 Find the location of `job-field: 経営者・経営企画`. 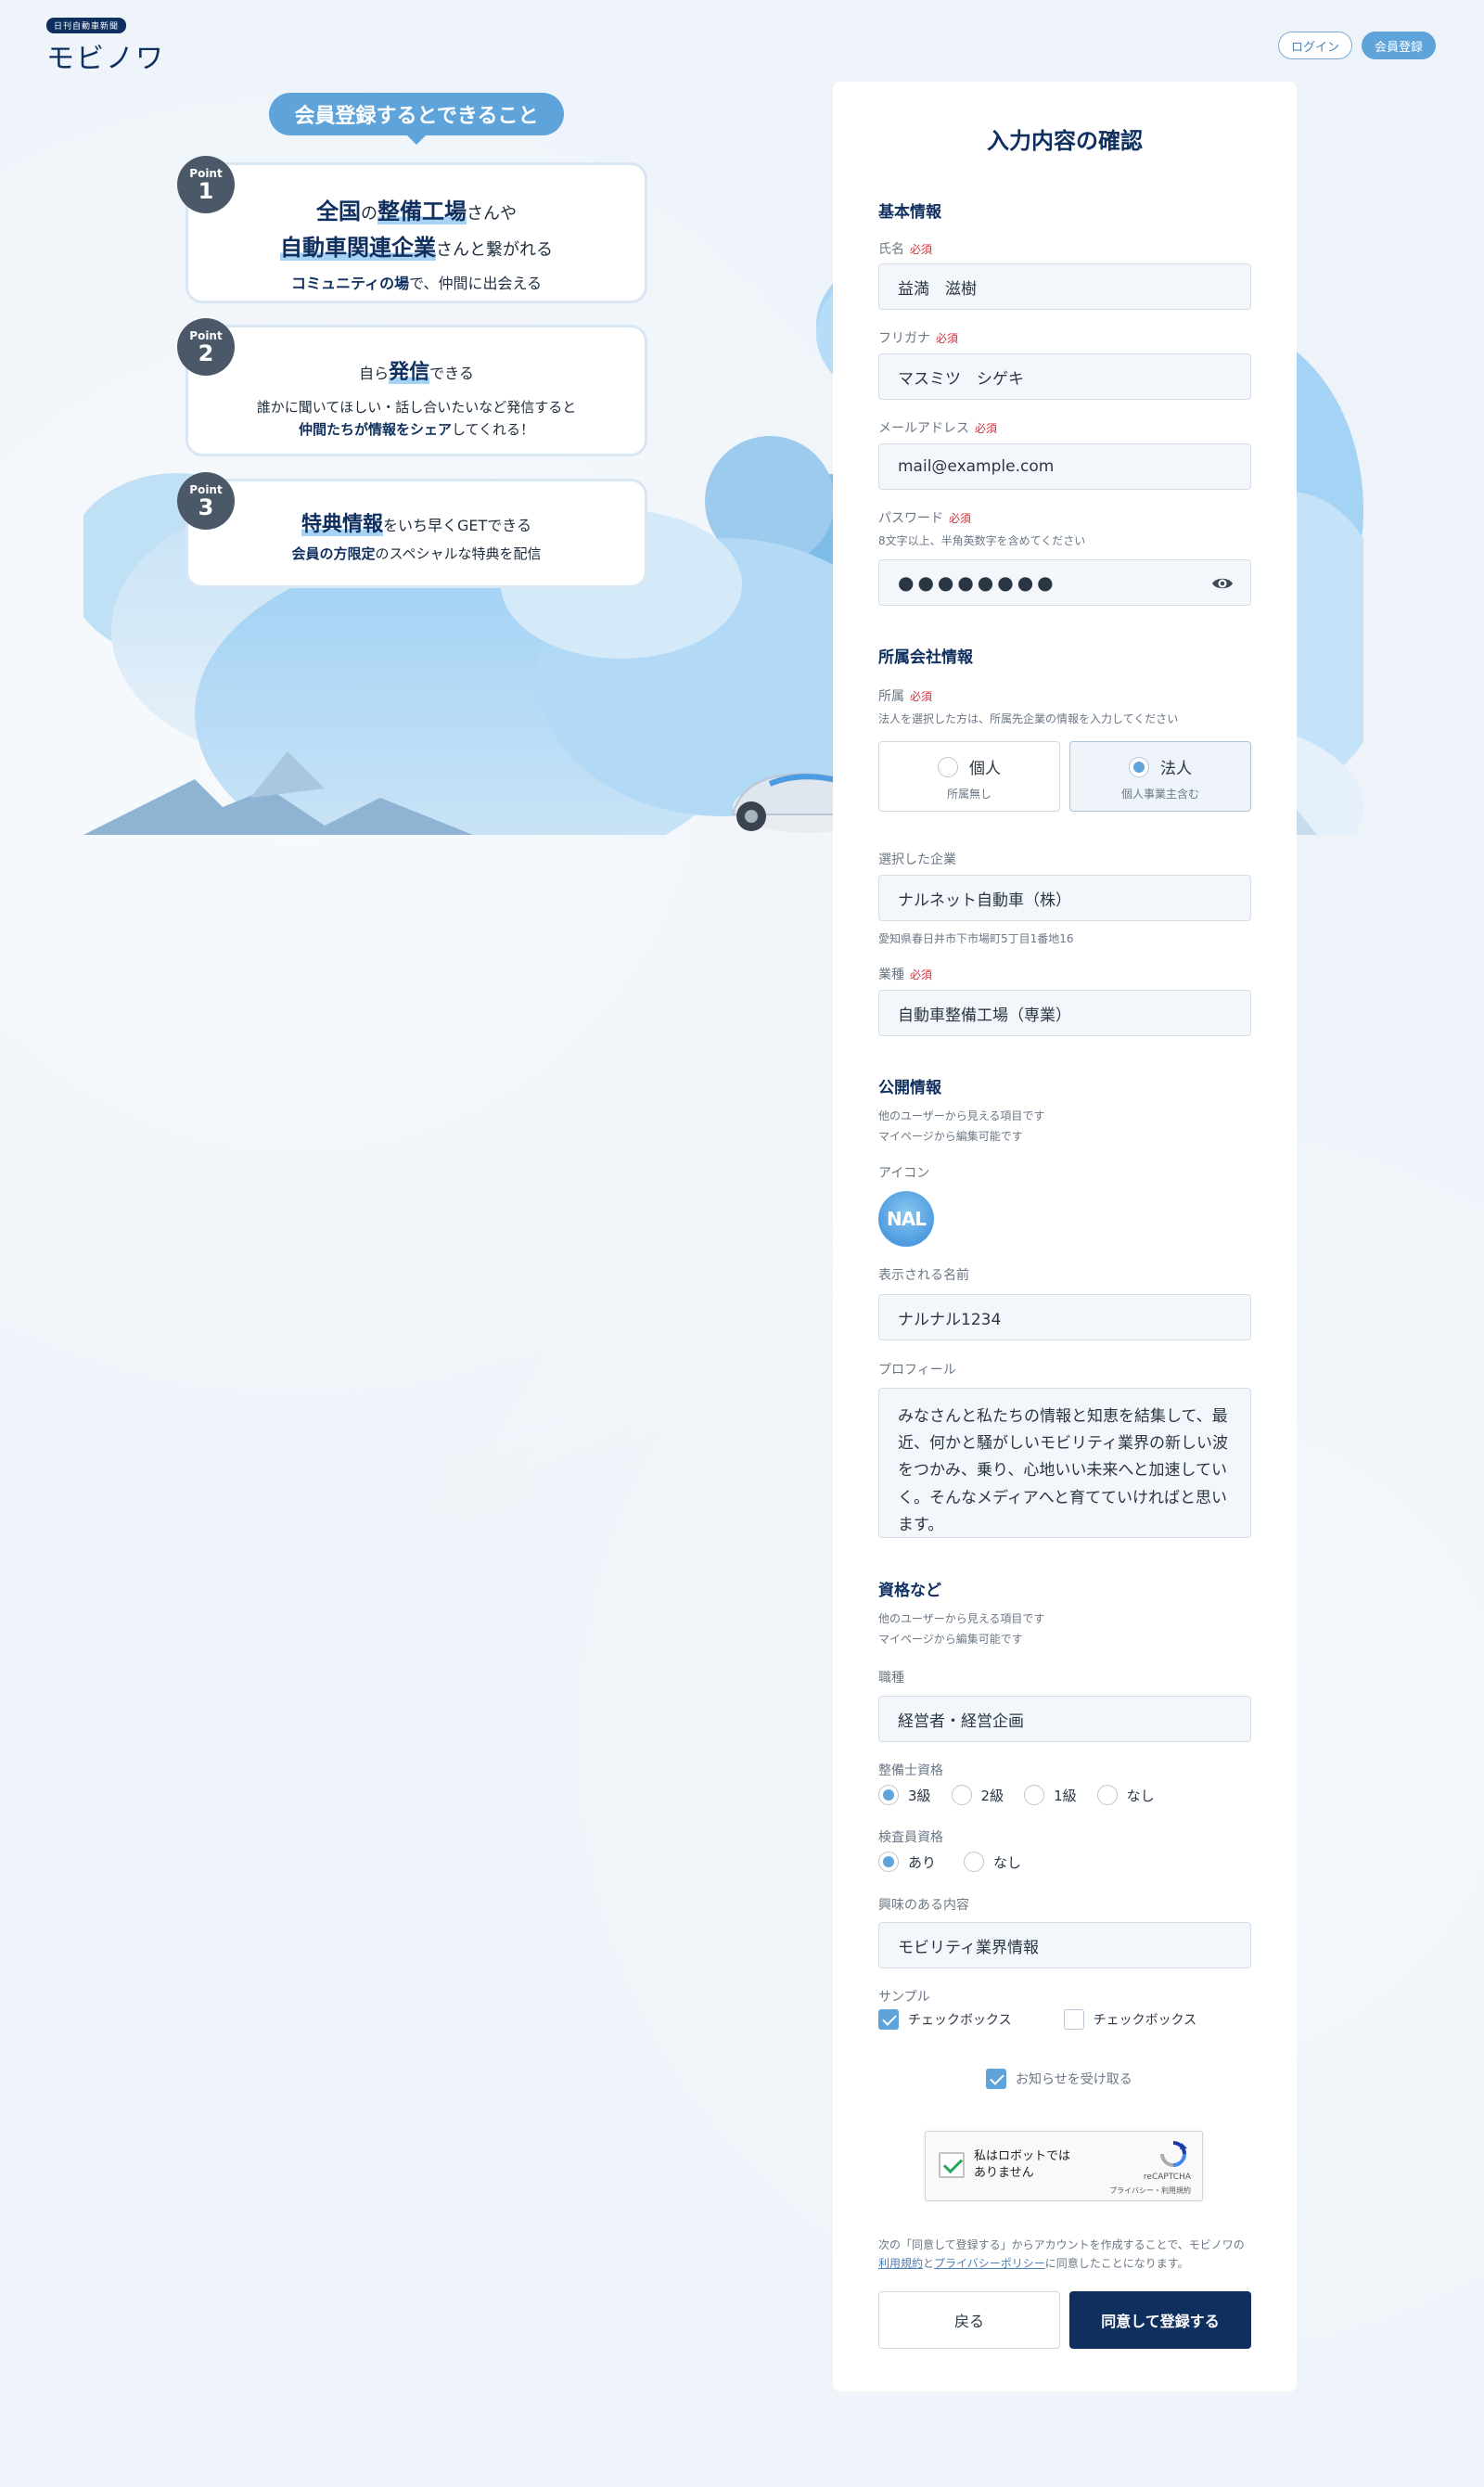

job-field: 経営者・経営企画 is located at coordinates (1064, 1719).